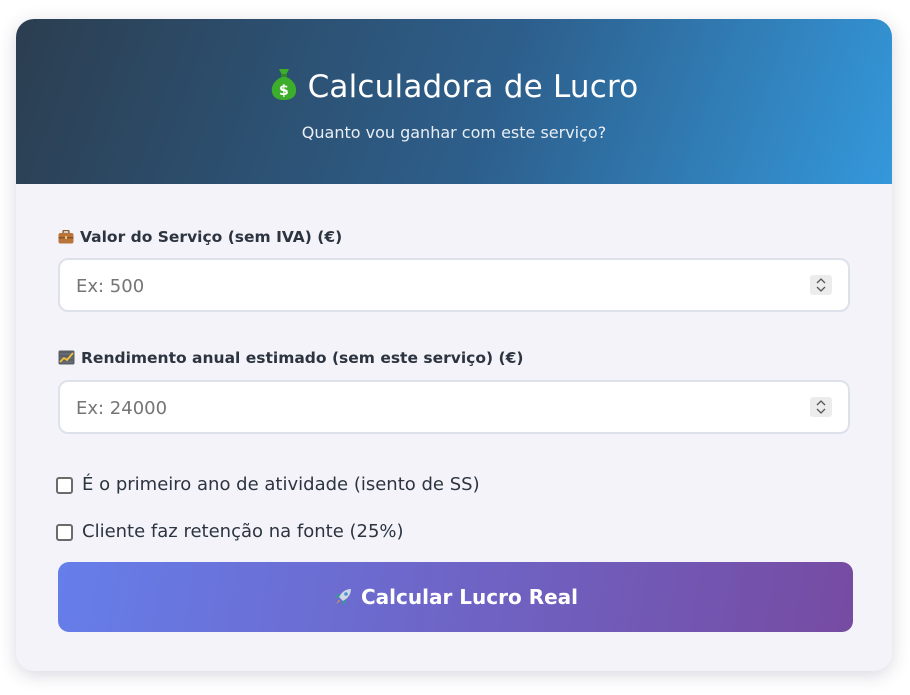  I want to click on page-title: Calculadora de Lucro, so click(473, 87).